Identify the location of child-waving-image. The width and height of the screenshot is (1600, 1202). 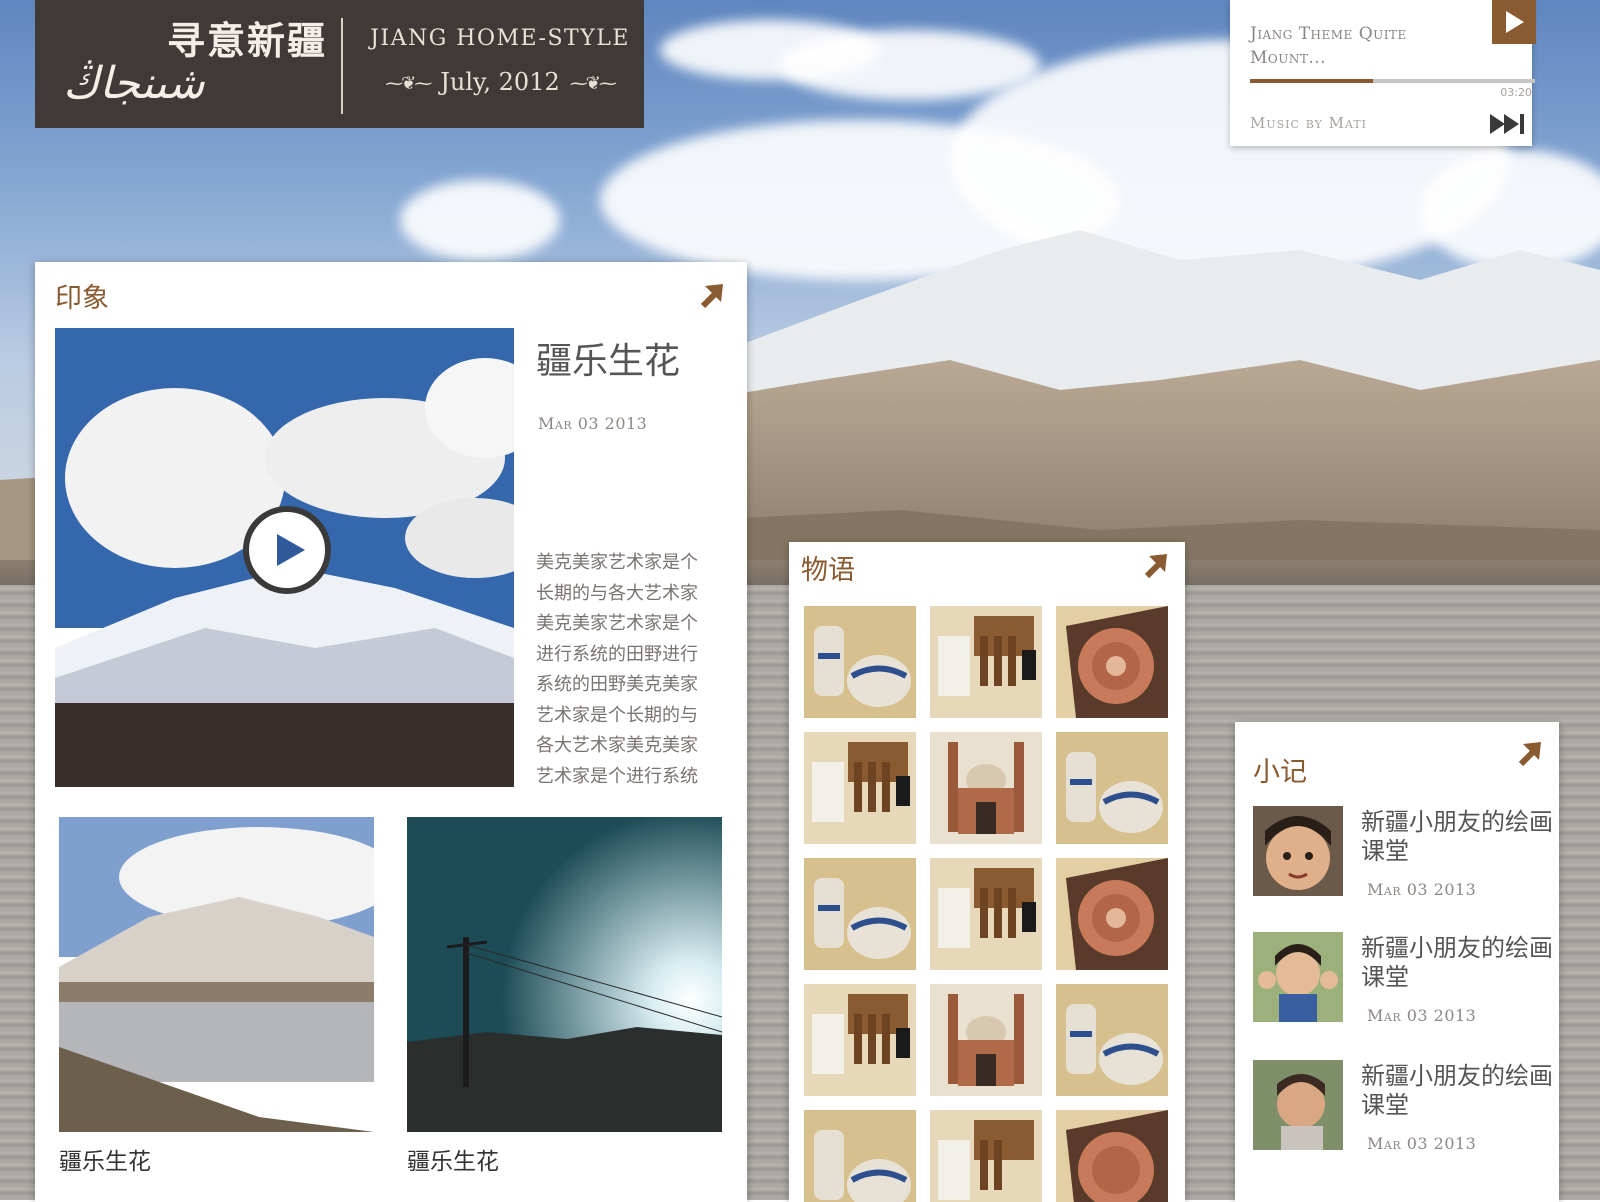
(1298, 977).